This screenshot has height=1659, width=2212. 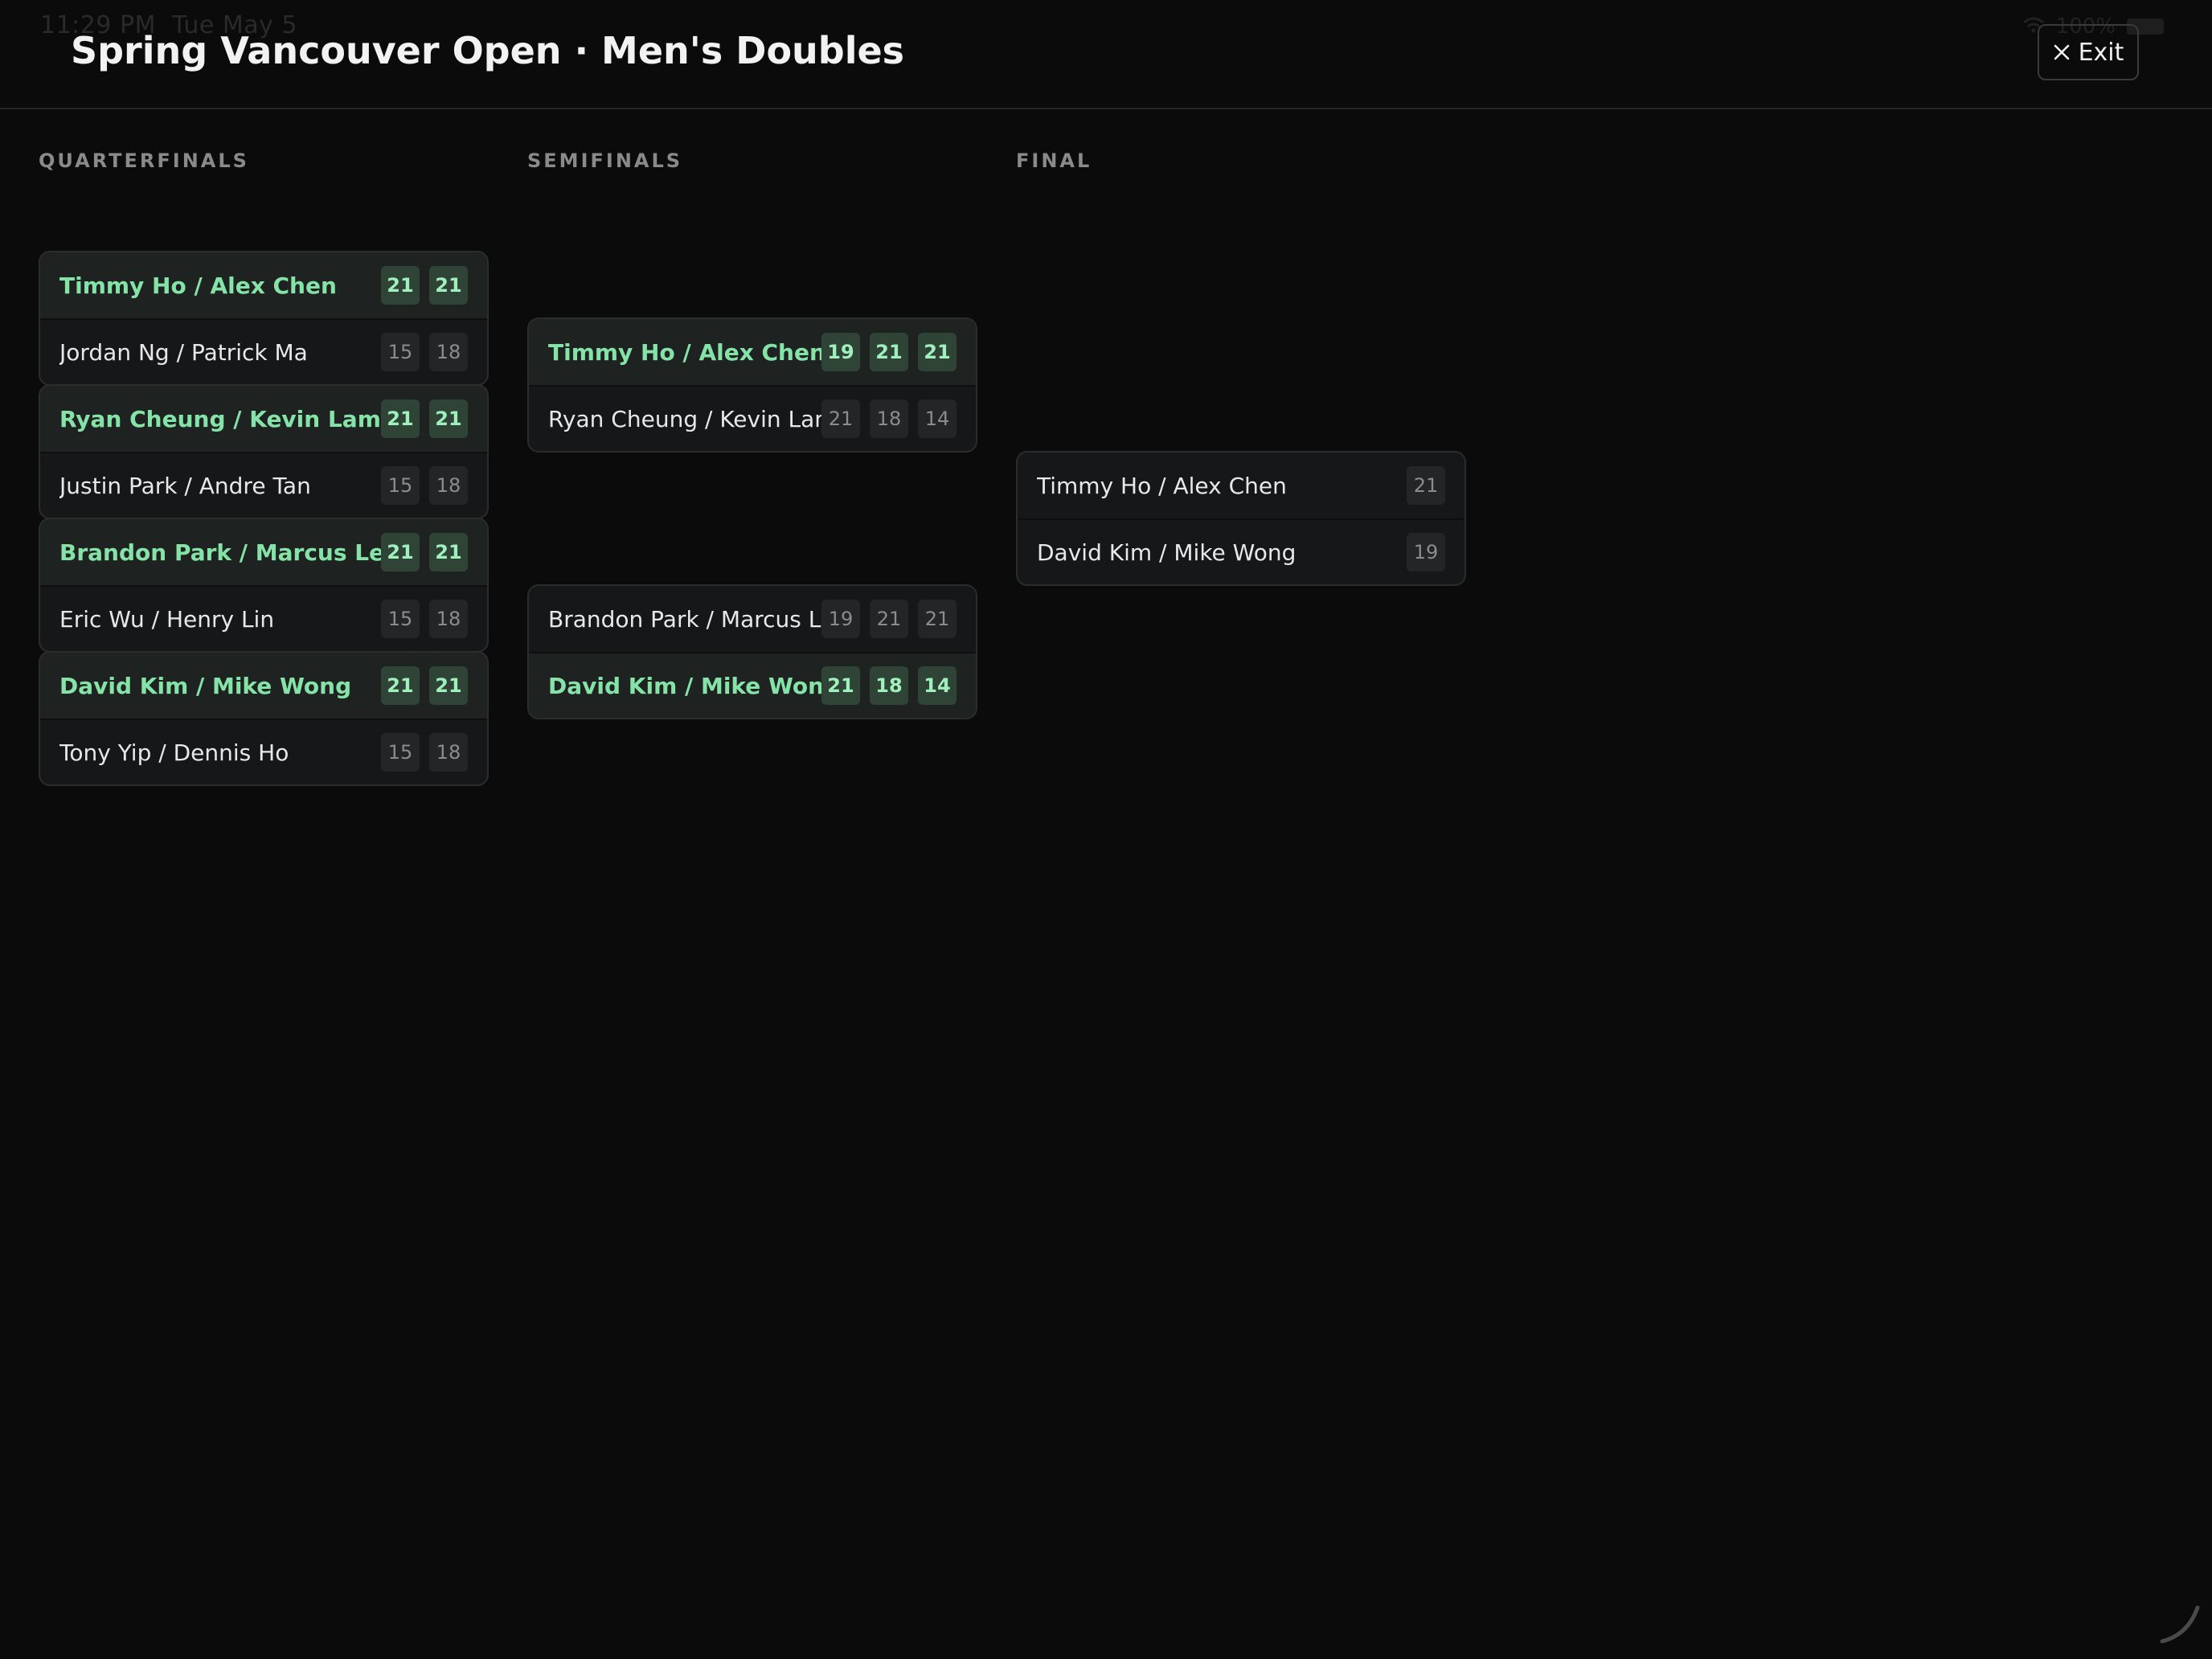 I want to click on team-row: Justin Park / Andre Tan 15 18, so click(x=263, y=485).